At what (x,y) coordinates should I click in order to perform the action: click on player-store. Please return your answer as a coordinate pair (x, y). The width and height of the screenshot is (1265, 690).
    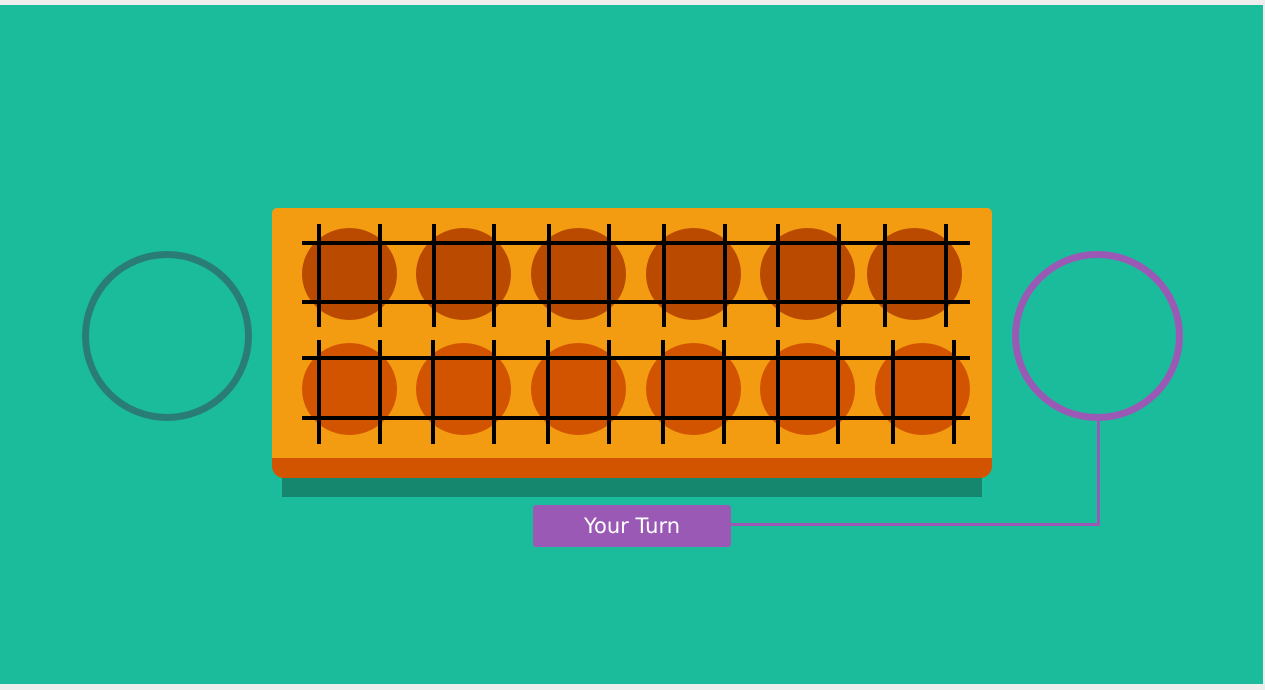
    Looking at the image, I should click on (1097, 336).